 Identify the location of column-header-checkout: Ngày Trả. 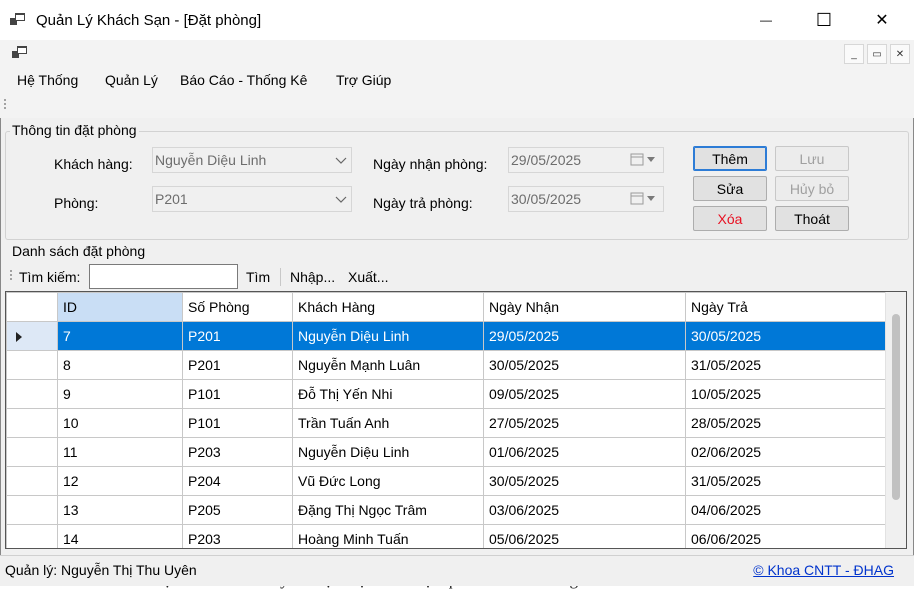
(786, 307).